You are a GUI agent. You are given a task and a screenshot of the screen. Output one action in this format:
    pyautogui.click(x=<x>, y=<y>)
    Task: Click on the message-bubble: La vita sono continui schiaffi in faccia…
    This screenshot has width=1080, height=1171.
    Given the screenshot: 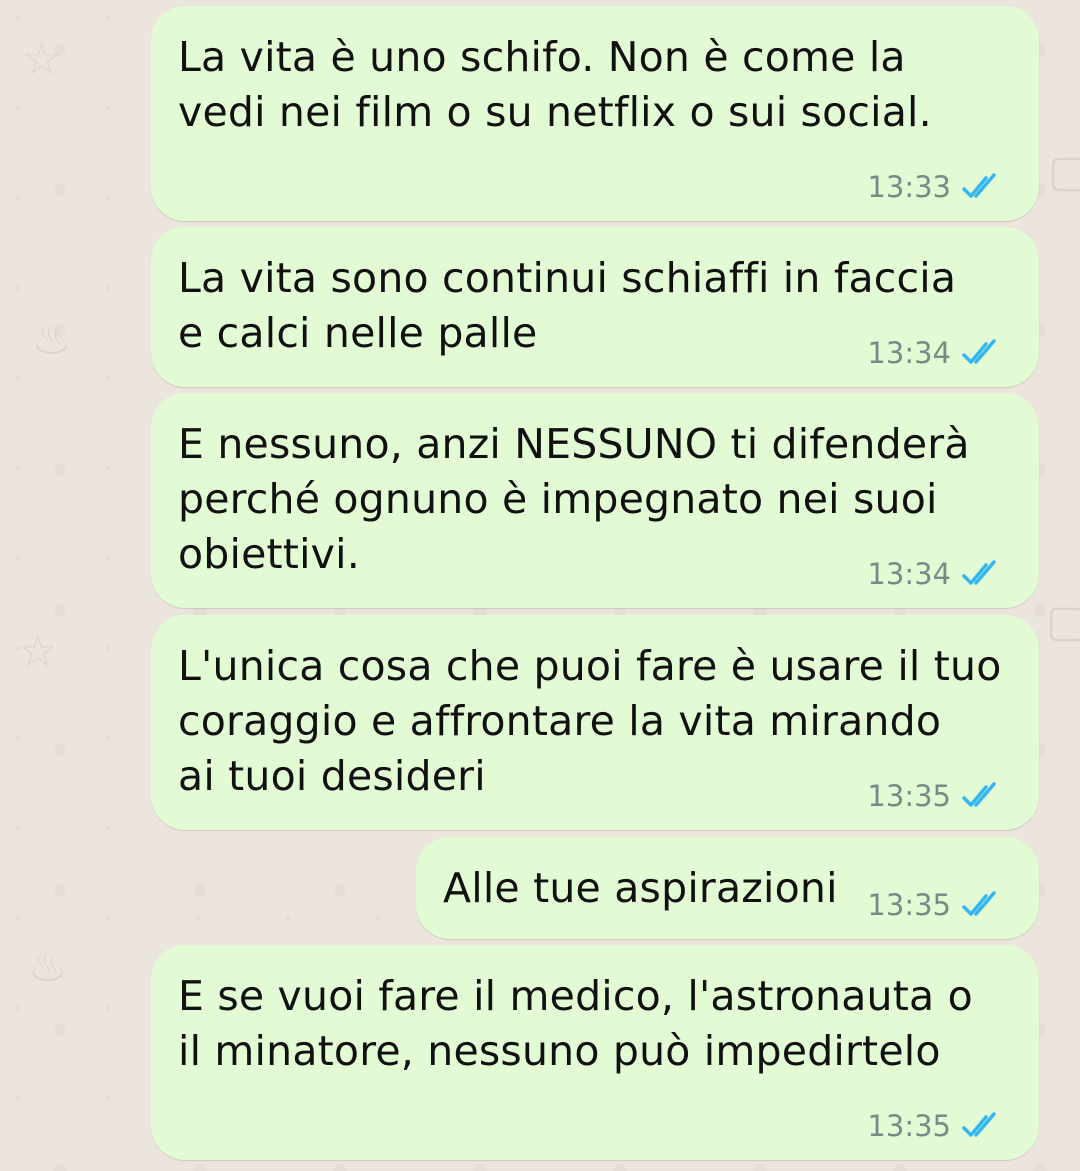 What is the action you would take?
    pyautogui.click(x=595, y=307)
    